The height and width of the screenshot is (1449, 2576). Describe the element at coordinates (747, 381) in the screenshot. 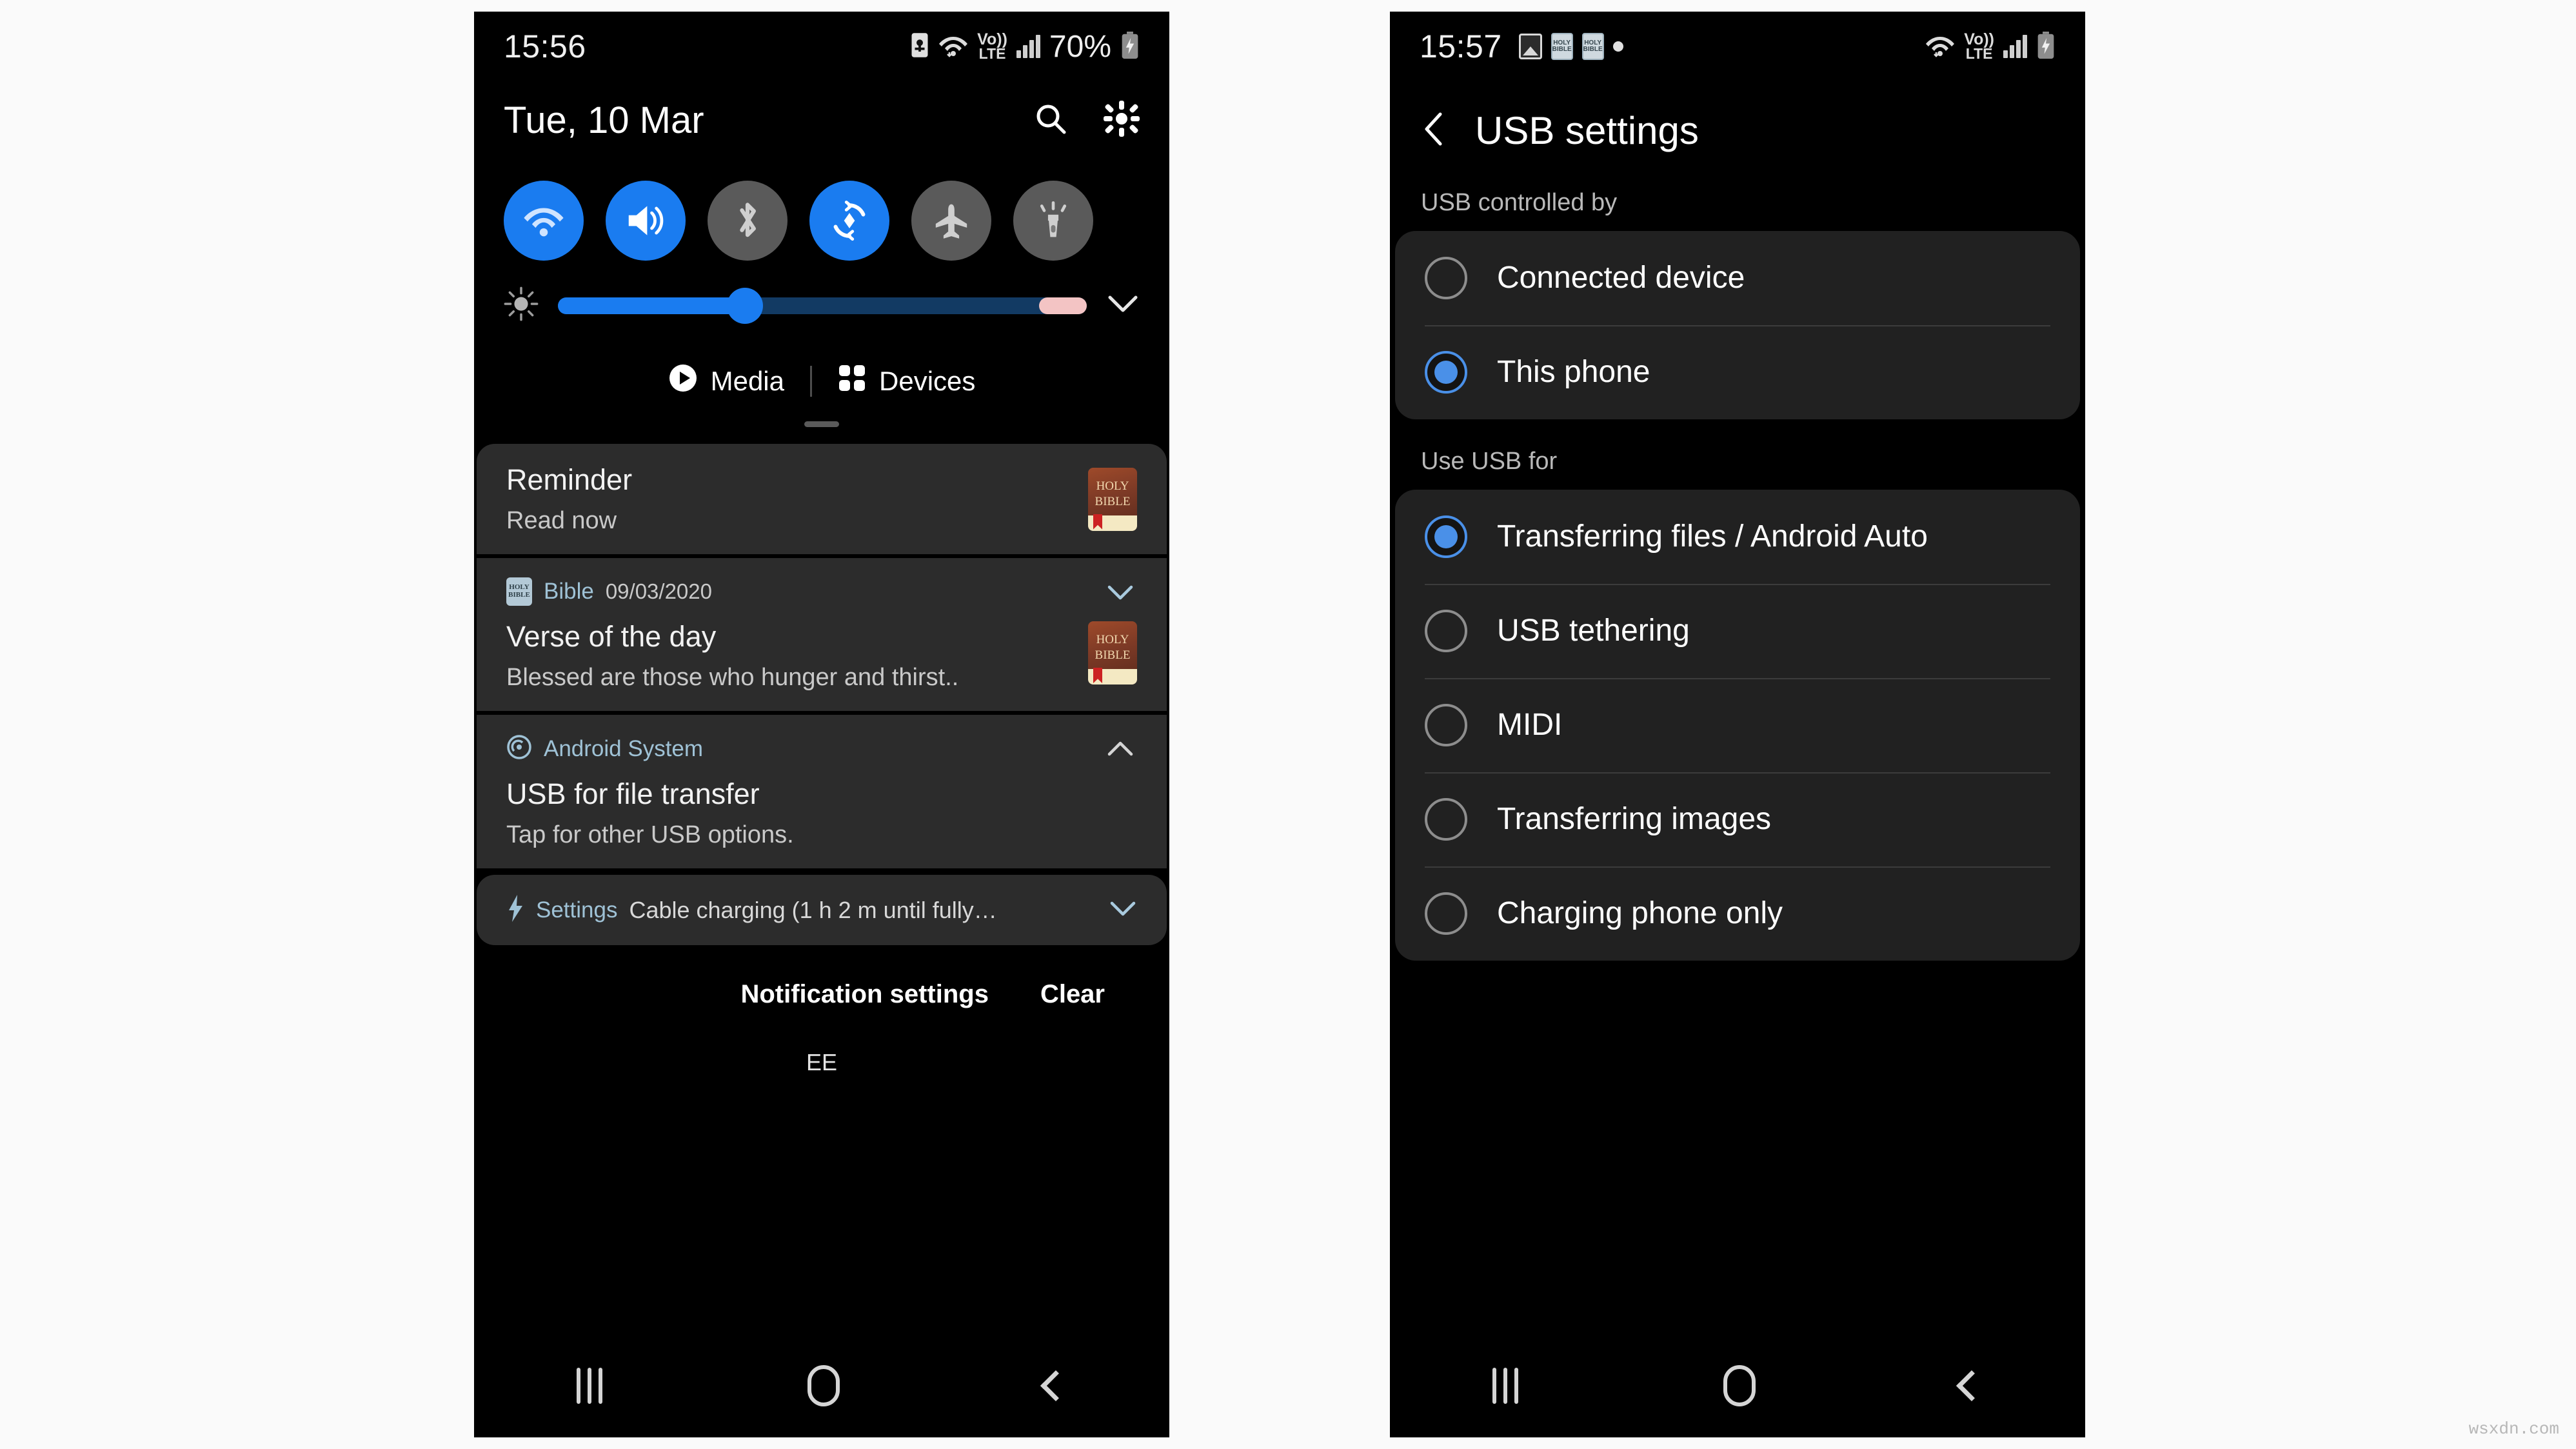

I see `media-label: Media` at that location.